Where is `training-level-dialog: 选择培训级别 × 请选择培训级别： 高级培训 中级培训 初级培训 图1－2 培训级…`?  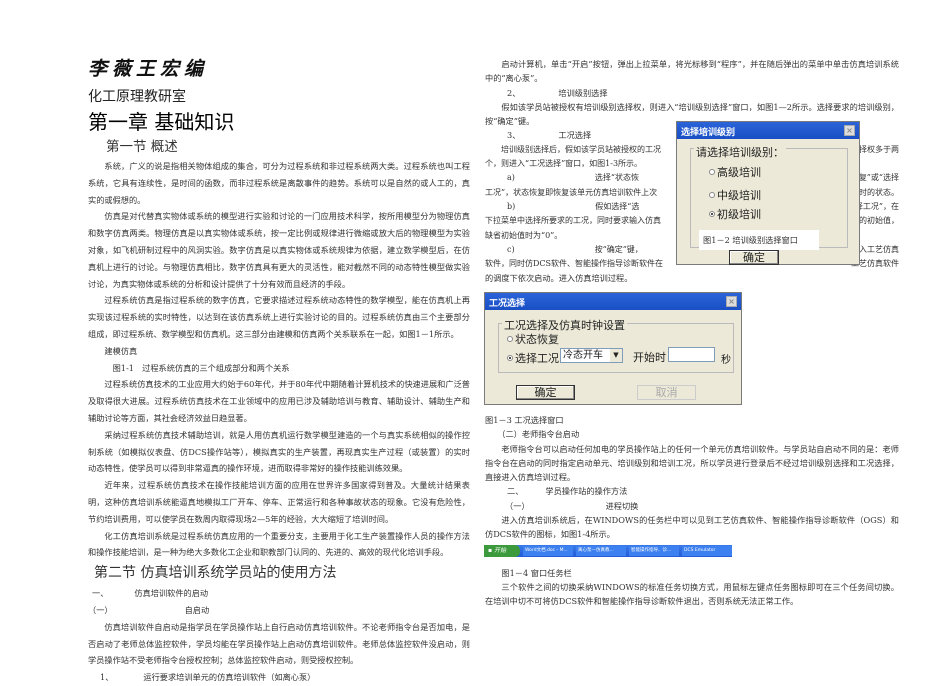 training-level-dialog: 选择培训级别 × 请选择培训级别： 高级培训 中级培训 初级培训 图1－2 培训级… is located at coordinates (768, 193).